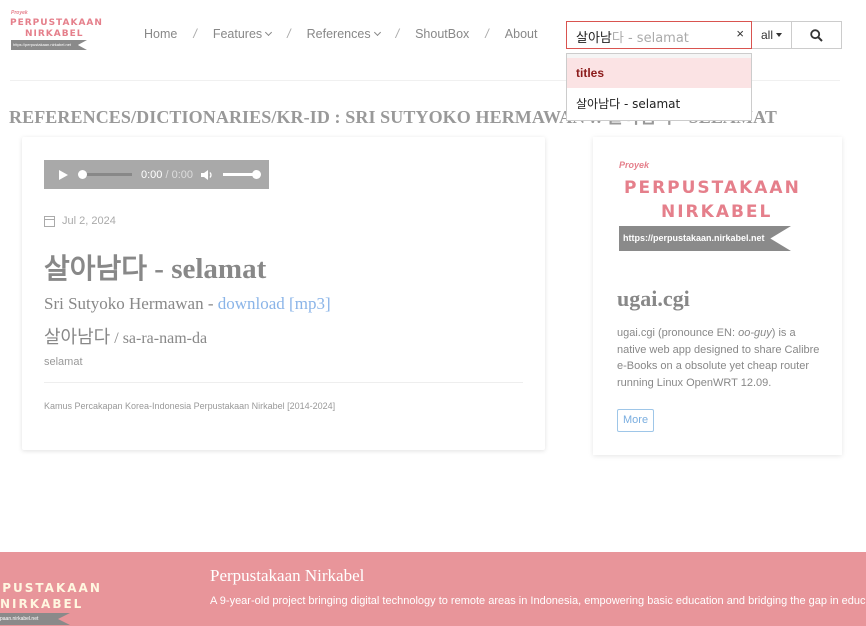  What do you see at coordinates (82, 174) in the screenshot?
I see `progress-knob` at bounding box center [82, 174].